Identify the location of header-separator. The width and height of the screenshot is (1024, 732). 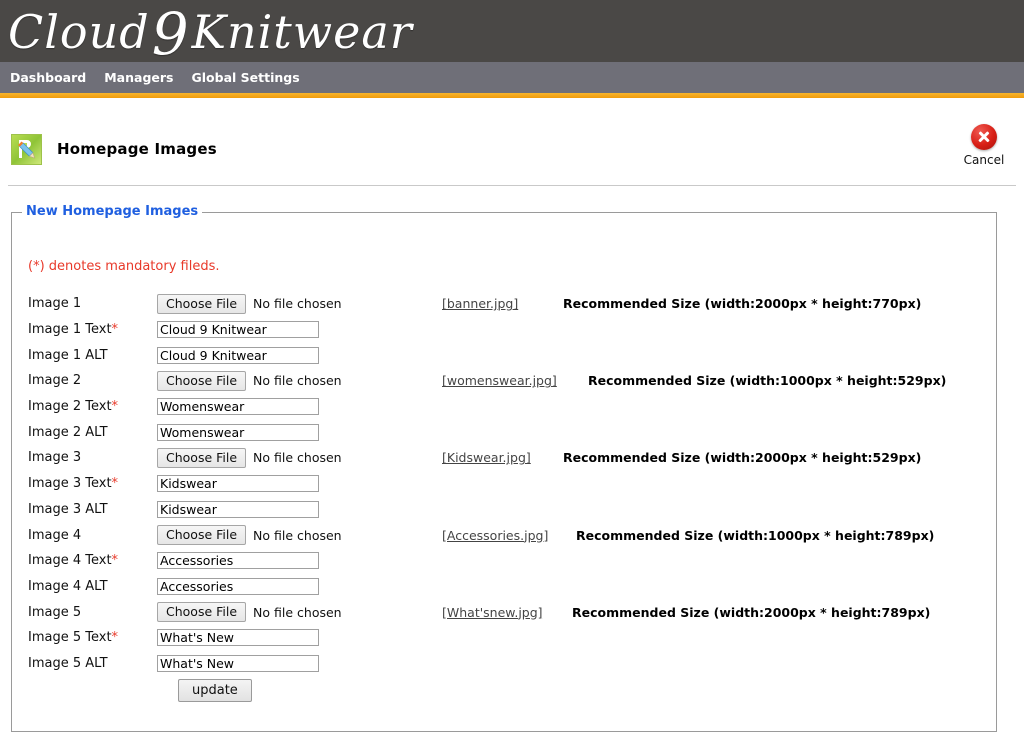
(512, 185).